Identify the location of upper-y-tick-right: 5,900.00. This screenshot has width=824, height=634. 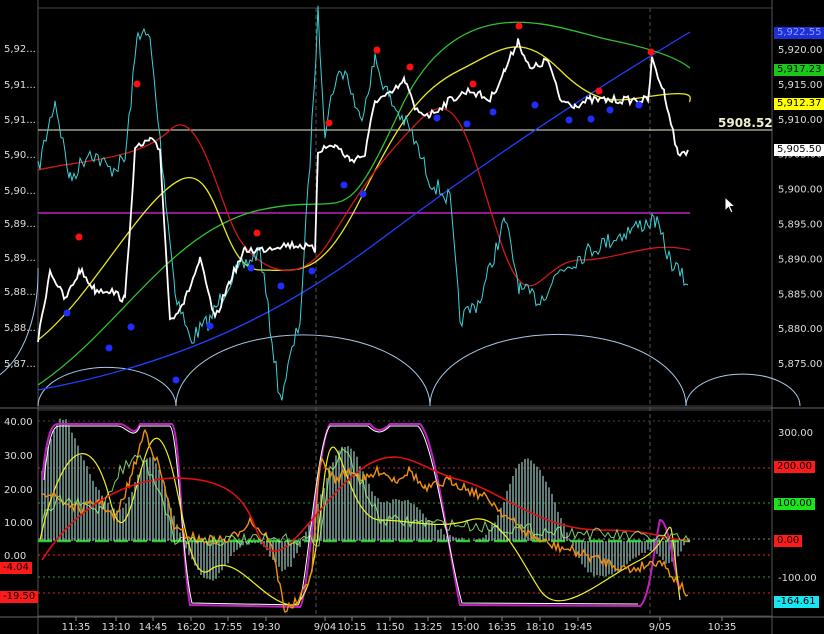
(800, 190).